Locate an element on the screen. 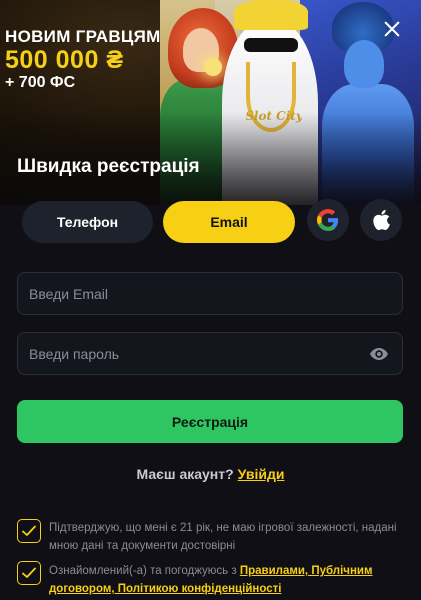  login-prompt-line: Маєш акаунт? Увійди is located at coordinates (210, 474).